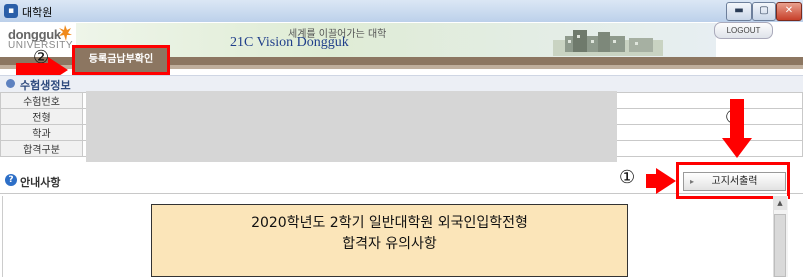 The width and height of the screenshot is (803, 277). Describe the element at coordinates (627, 177) in the screenshot. I see `annotation-number-1-left: ①` at that location.